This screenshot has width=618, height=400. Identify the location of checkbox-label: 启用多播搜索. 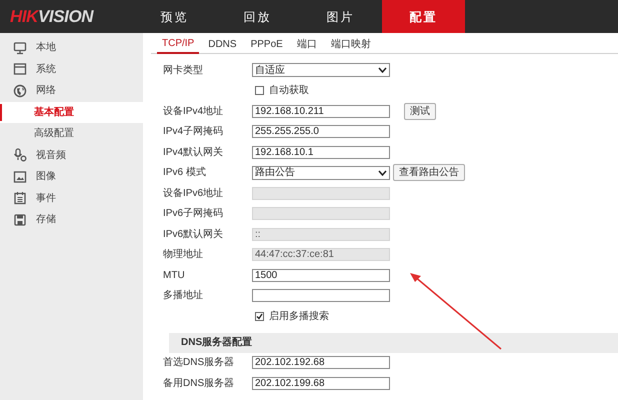
(299, 317).